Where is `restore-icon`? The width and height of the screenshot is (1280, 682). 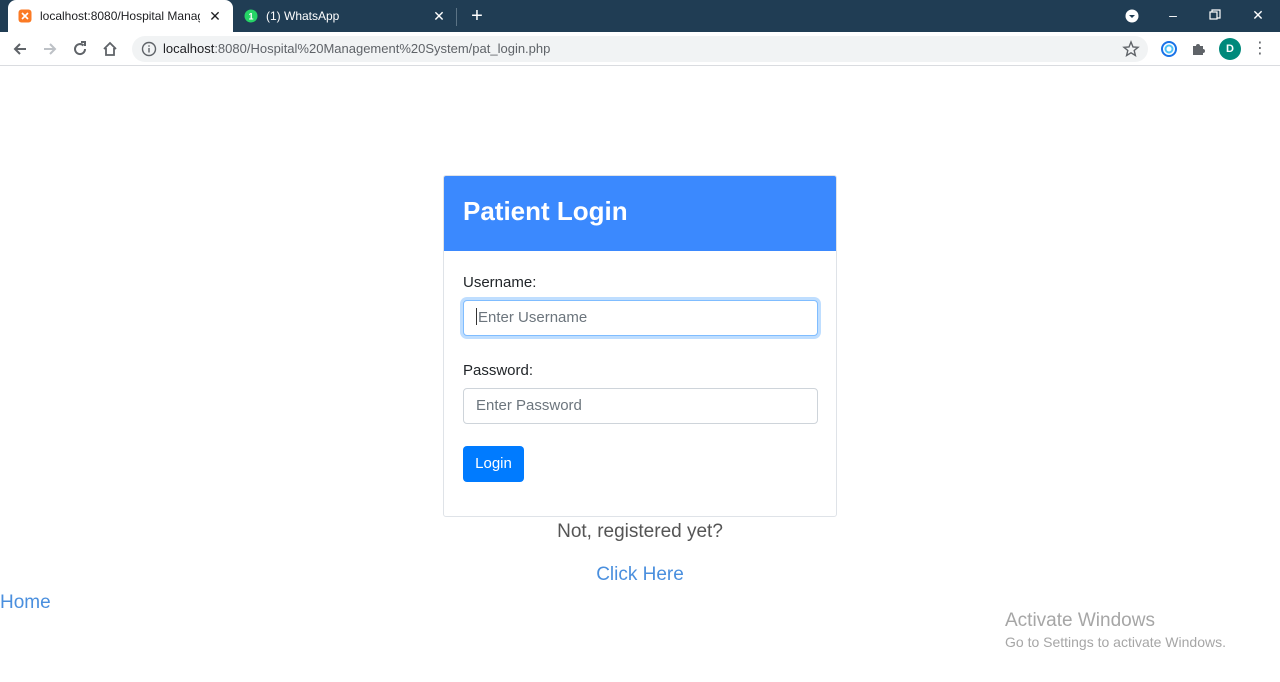 restore-icon is located at coordinates (1215, 16).